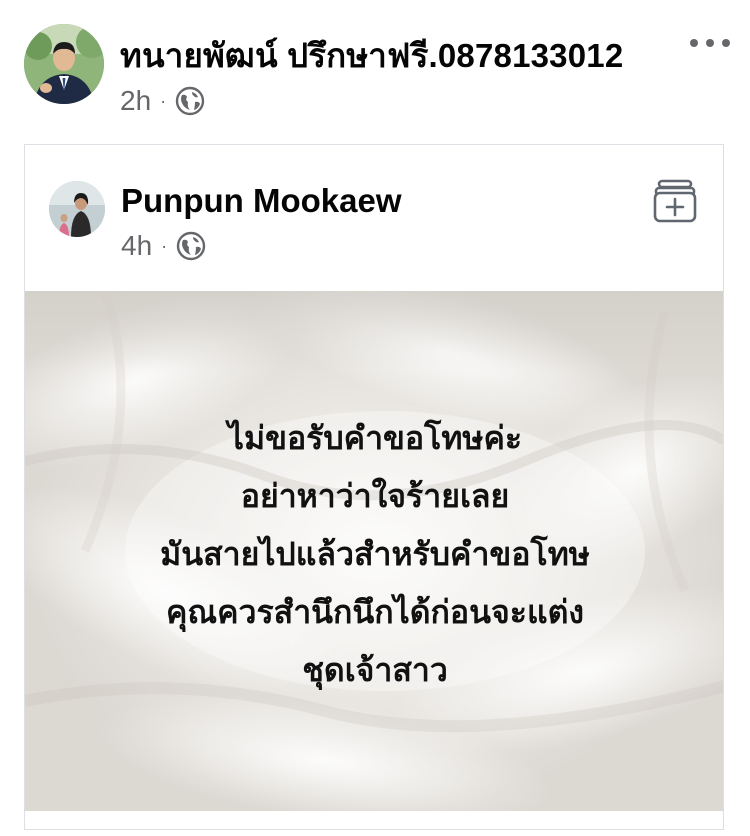 Image resolution: width=750 pixels, height=836 pixels. I want to click on shared-author-avatar-image, so click(77, 209).